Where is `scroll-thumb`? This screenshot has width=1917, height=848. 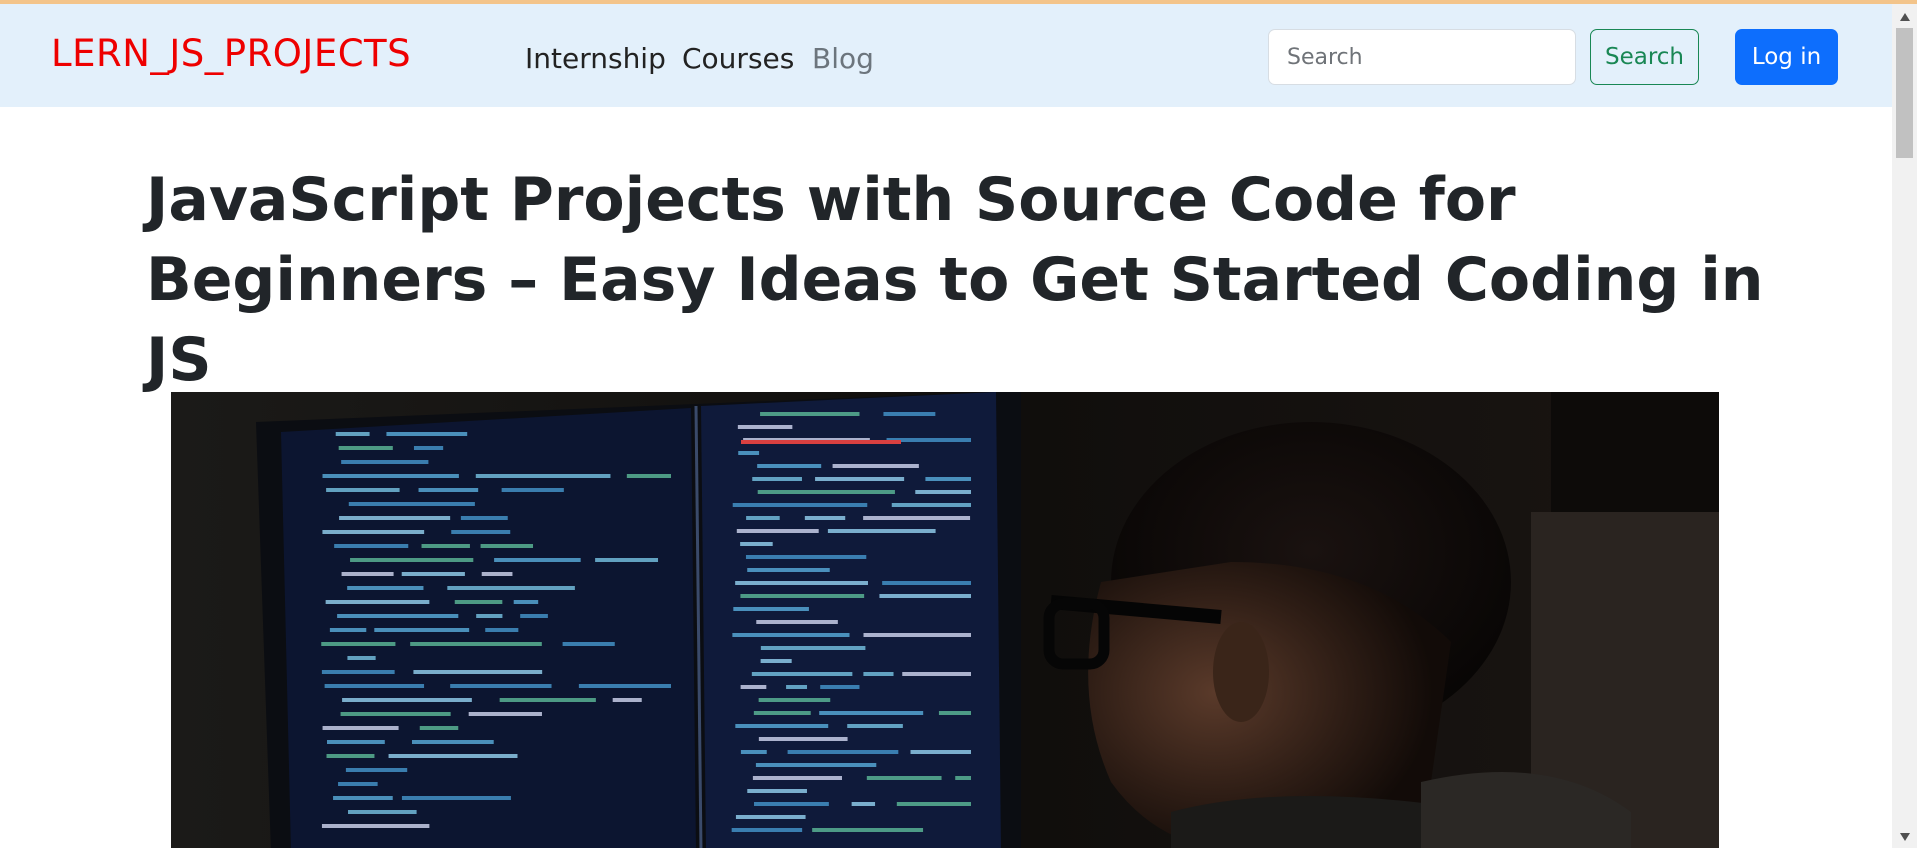
scroll-thumb is located at coordinates (1904, 93).